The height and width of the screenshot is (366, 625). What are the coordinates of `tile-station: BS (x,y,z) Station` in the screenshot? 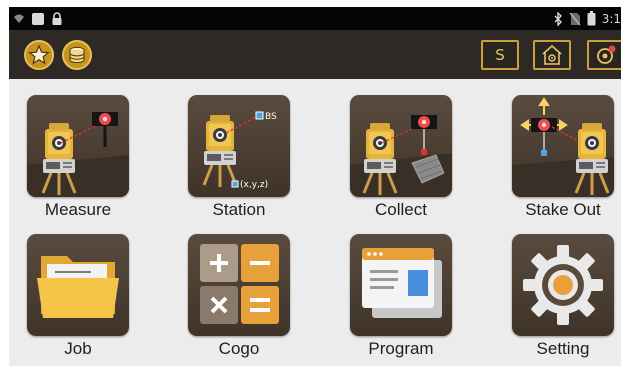 It's located at (239, 157).